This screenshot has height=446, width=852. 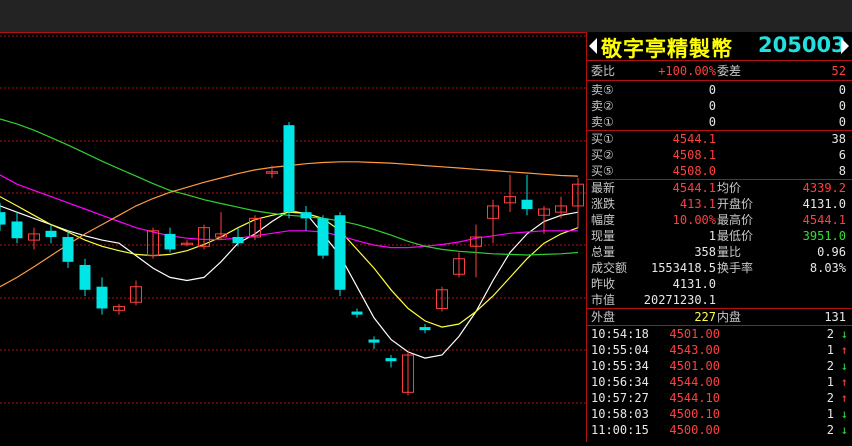 I want to click on stat-label: 换手率, so click(x=735, y=268).